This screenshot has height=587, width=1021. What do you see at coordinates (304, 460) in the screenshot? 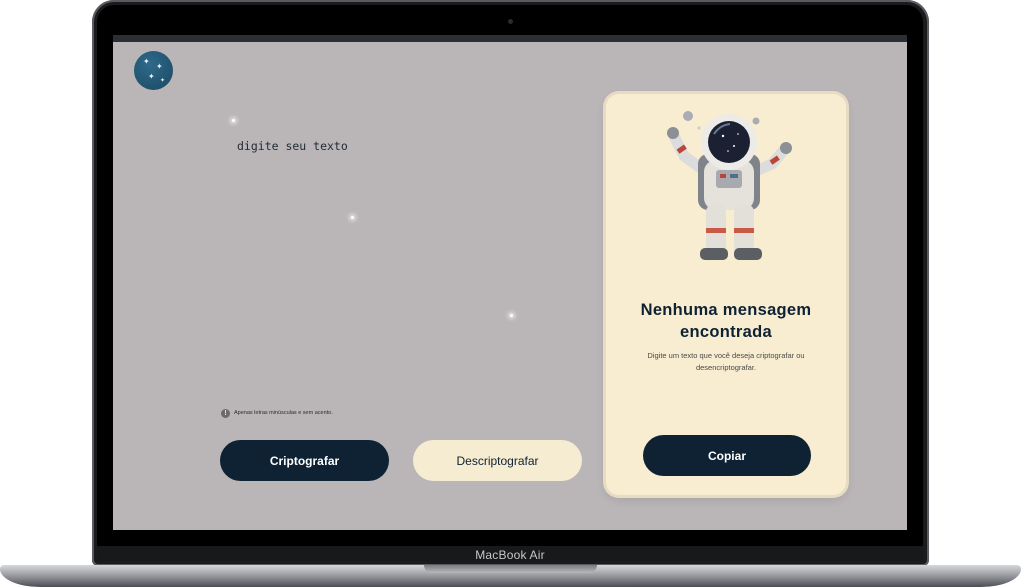
I see `encrypt-button: Criptografar` at bounding box center [304, 460].